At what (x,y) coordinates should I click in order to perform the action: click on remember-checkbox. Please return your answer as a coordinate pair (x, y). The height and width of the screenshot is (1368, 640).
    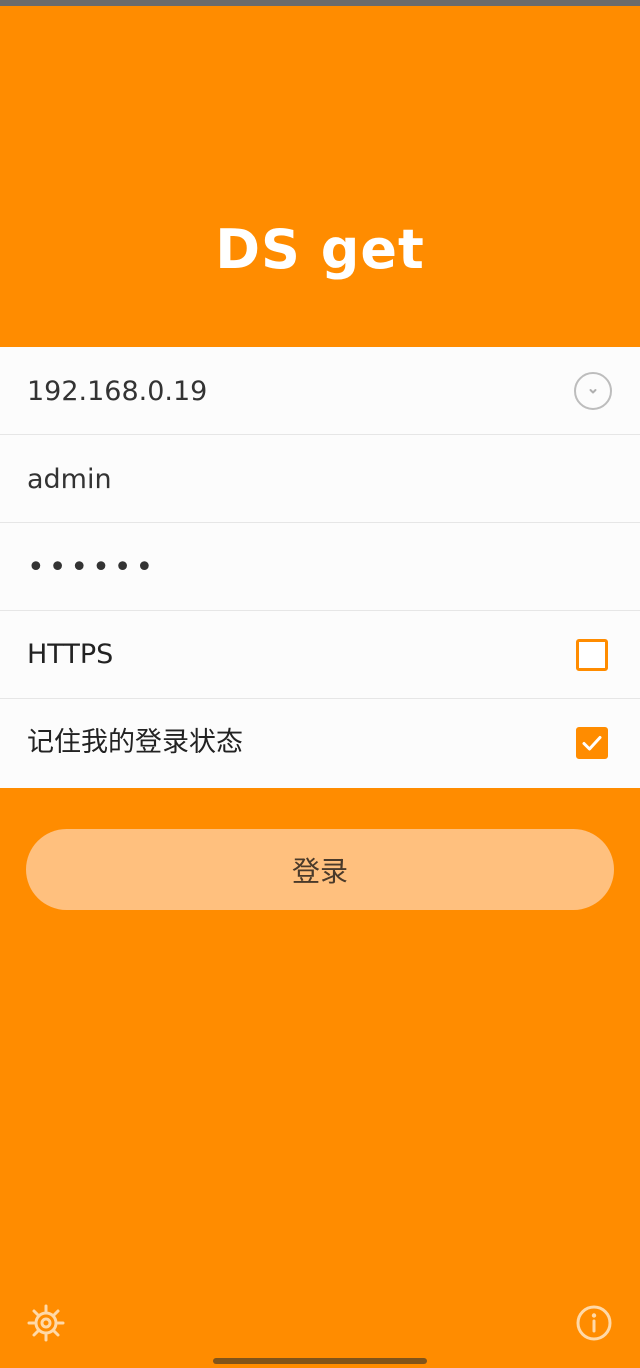
    Looking at the image, I should click on (592, 743).